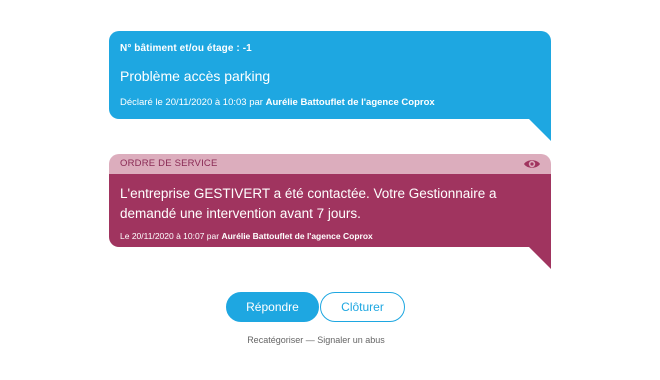 Image resolution: width=660 pixels, height=380 pixels. What do you see at coordinates (195, 76) in the screenshot?
I see `incident-title: Problème accès parking` at bounding box center [195, 76].